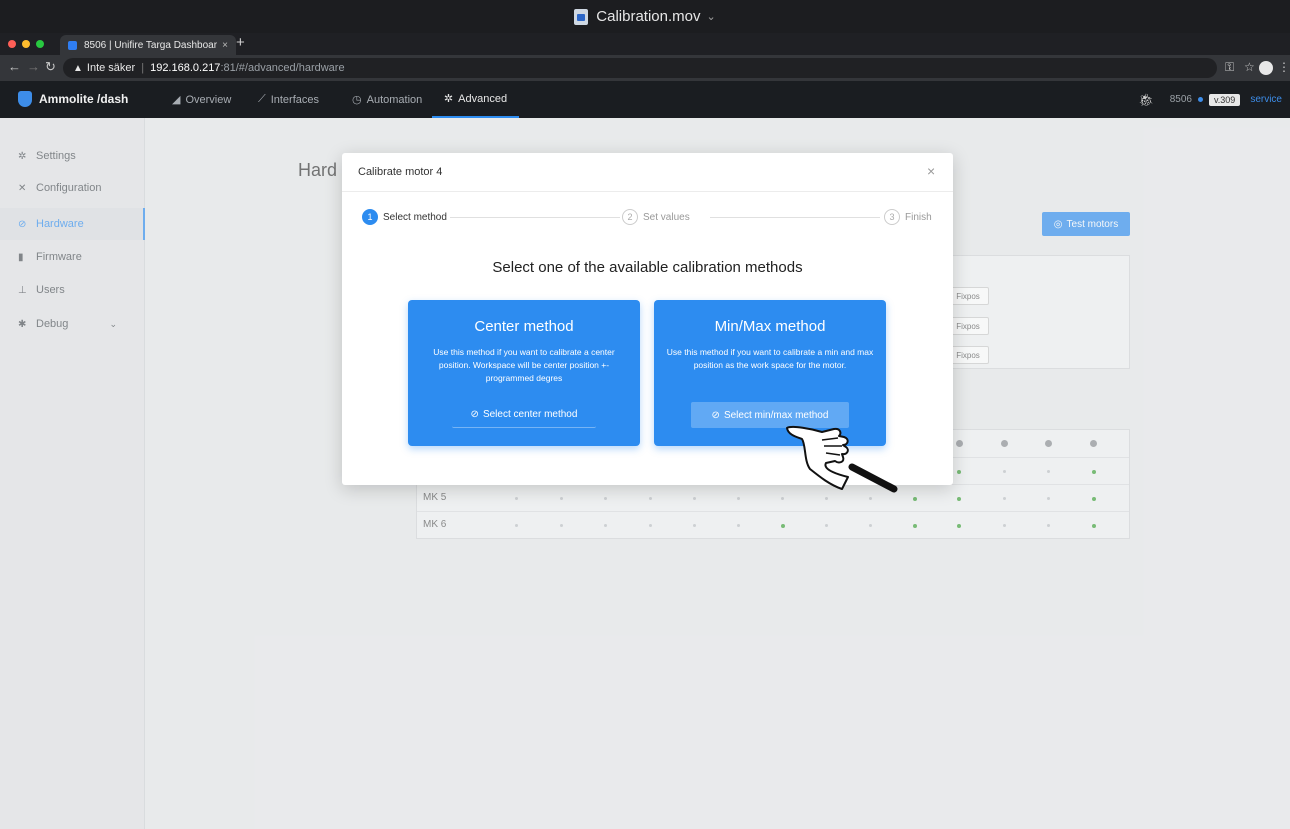 The height and width of the screenshot is (829, 1290). I want to click on browser-tab: 8506 | Unifire Targa Dashboar ×, so click(148, 45).